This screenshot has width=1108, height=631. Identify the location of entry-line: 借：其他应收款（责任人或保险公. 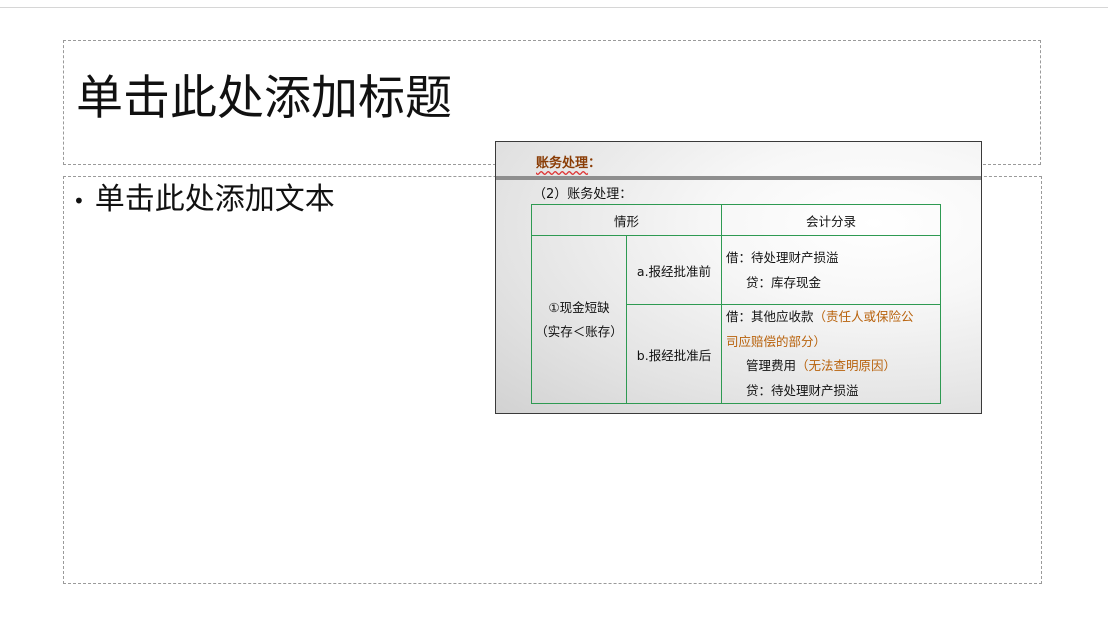
(831, 317).